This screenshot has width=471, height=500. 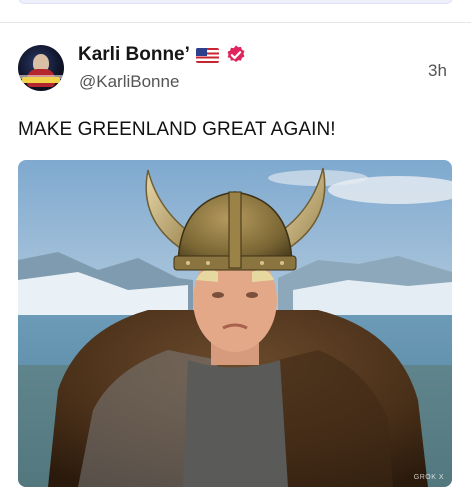 What do you see at coordinates (236, 55) in the screenshot?
I see `verified-badge-icon` at bounding box center [236, 55].